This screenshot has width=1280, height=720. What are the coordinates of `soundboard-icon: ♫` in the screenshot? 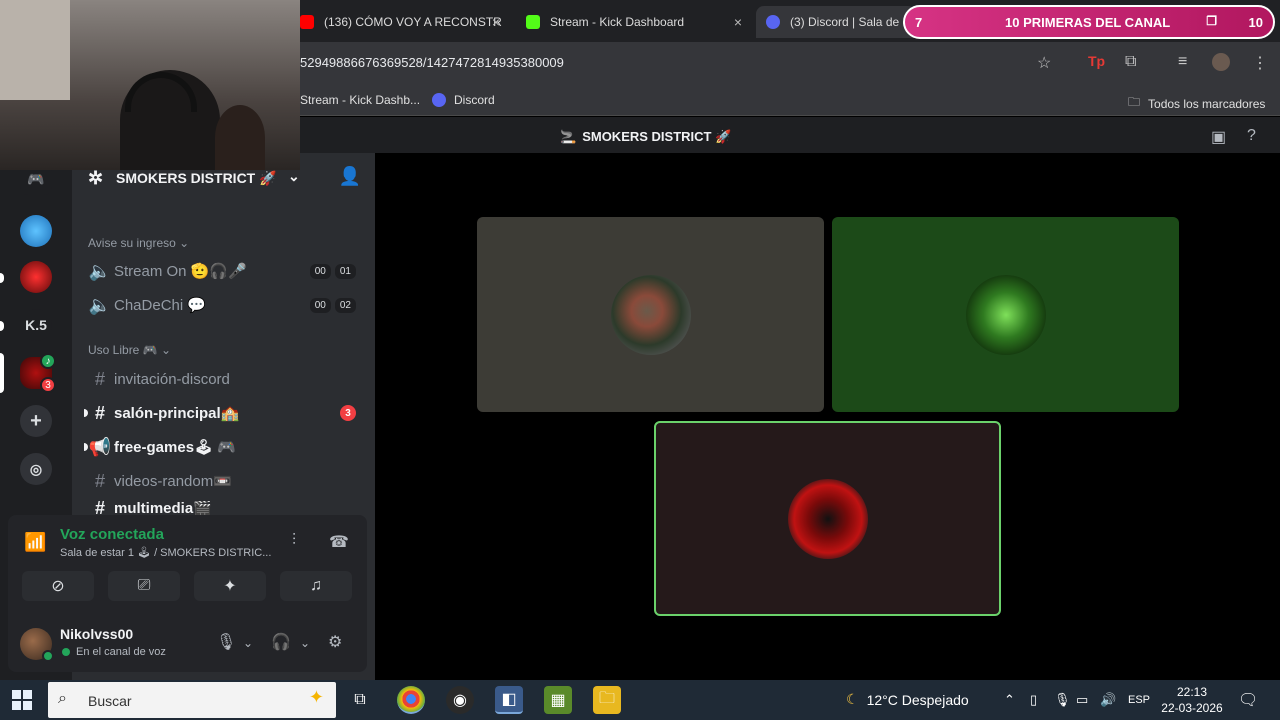 It's located at (316, 585).